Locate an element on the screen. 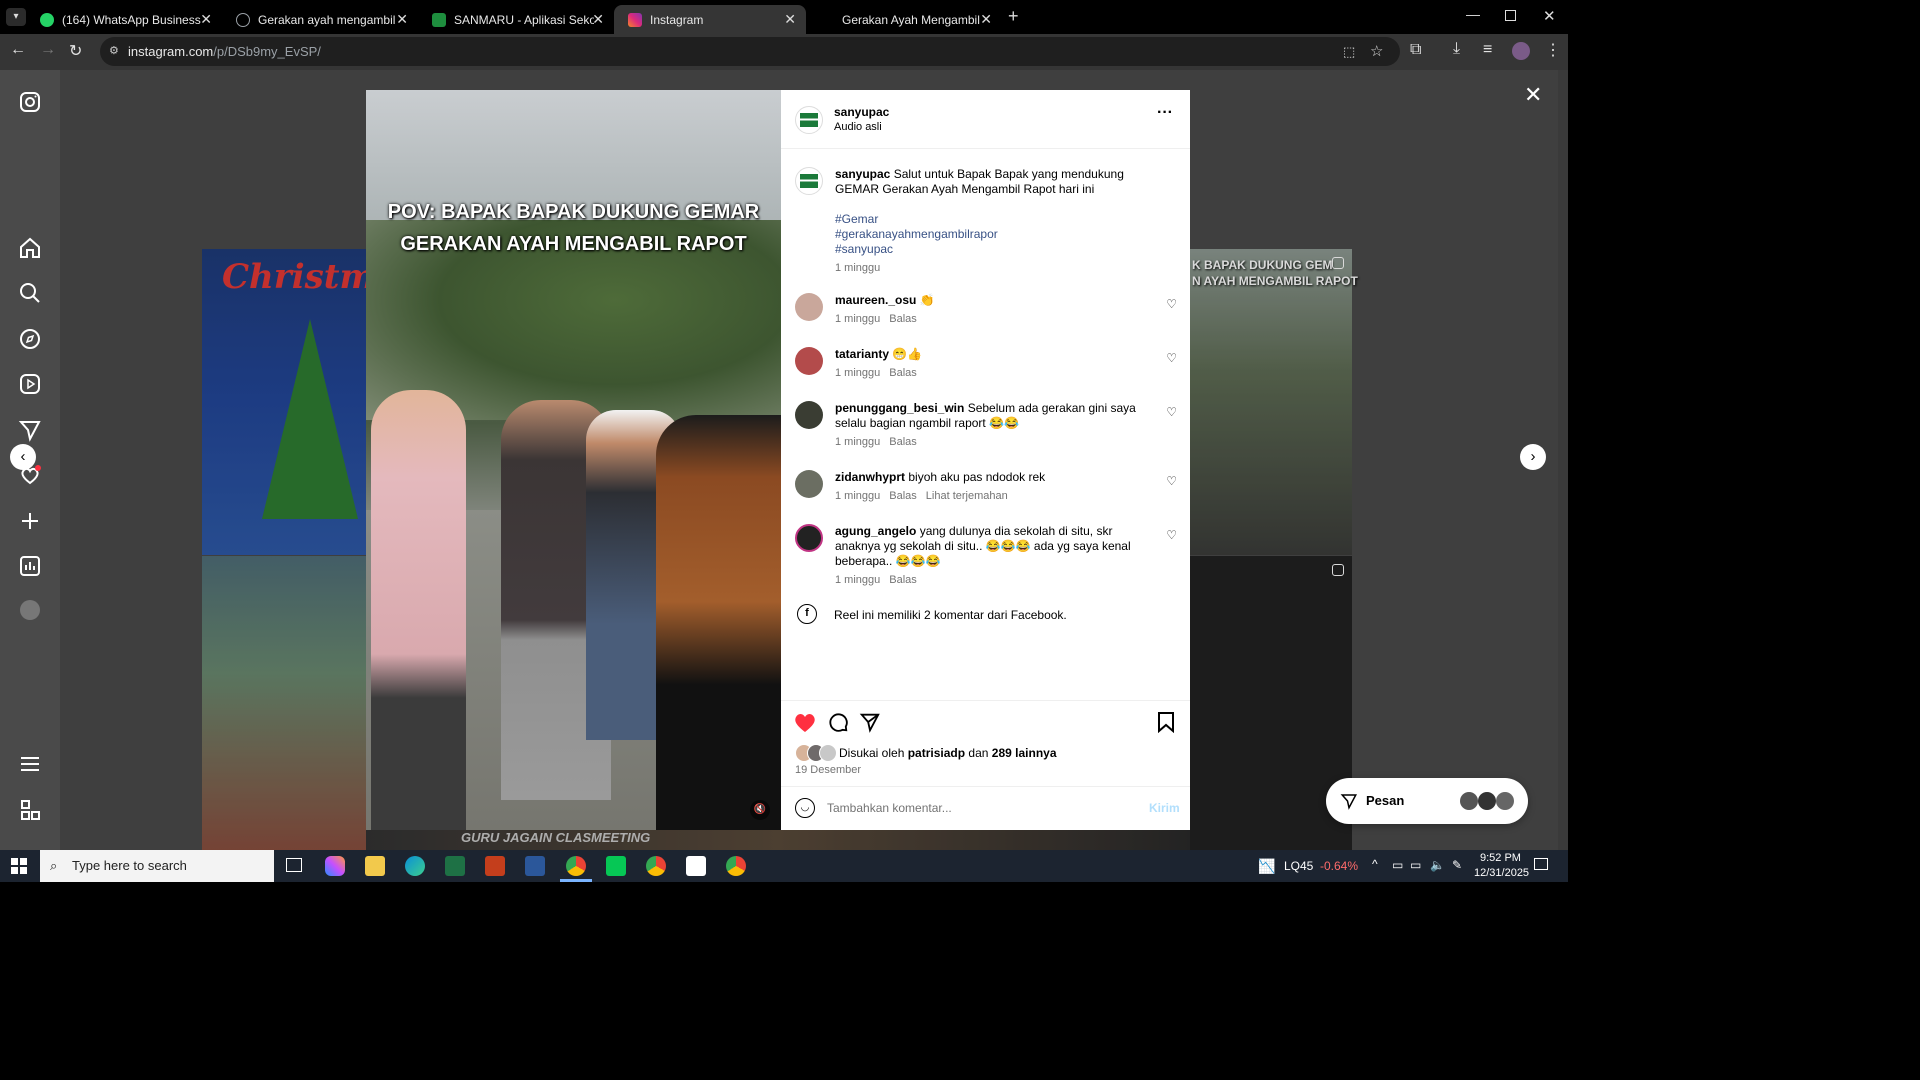 The width and height of the screenshot is (1920, 1080). capcut-icon is located at coordinates (696, 866).